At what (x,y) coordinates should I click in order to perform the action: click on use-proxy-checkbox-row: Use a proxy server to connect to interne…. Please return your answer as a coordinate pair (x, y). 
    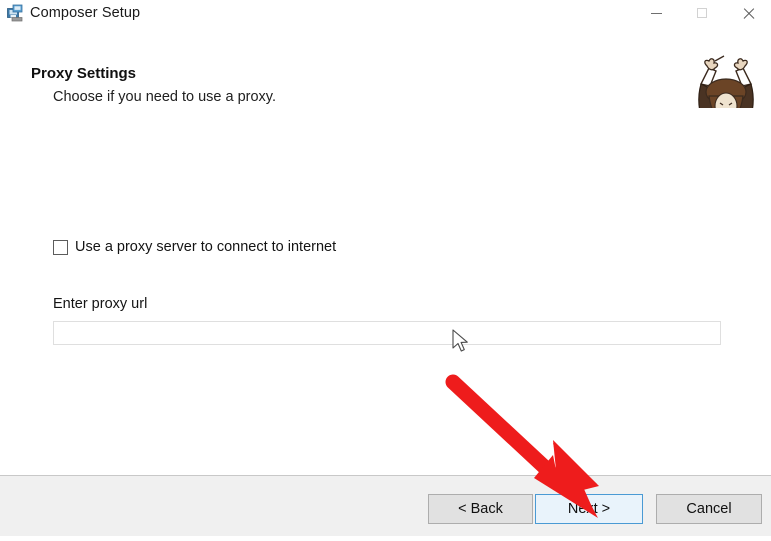
    Looking at the image, I should click on (194, 247).